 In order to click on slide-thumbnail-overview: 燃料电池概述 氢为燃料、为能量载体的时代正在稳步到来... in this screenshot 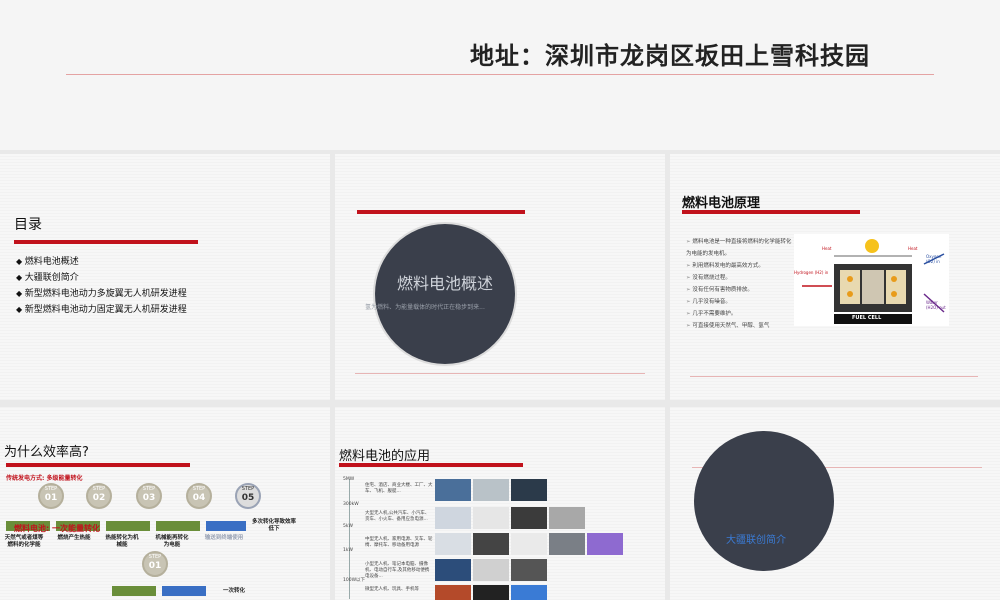, I will do `click(500, 277)`.